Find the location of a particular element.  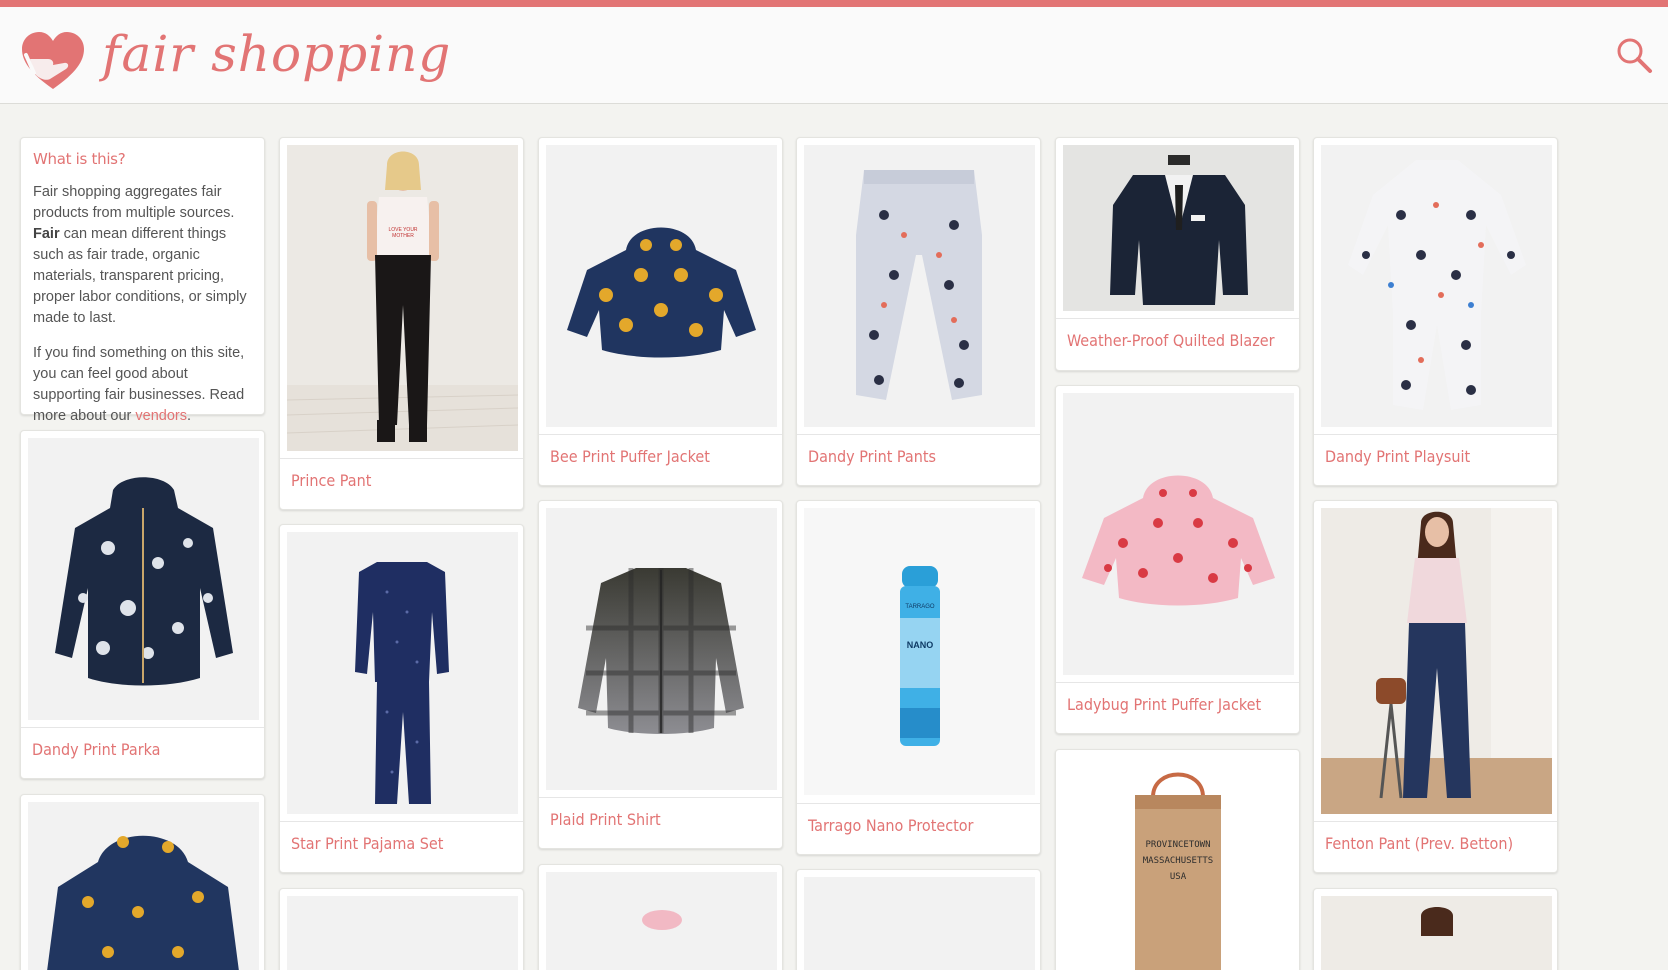

product-card: Ladybug Print Puffer Jacket is located at coordinates (1177, 559).